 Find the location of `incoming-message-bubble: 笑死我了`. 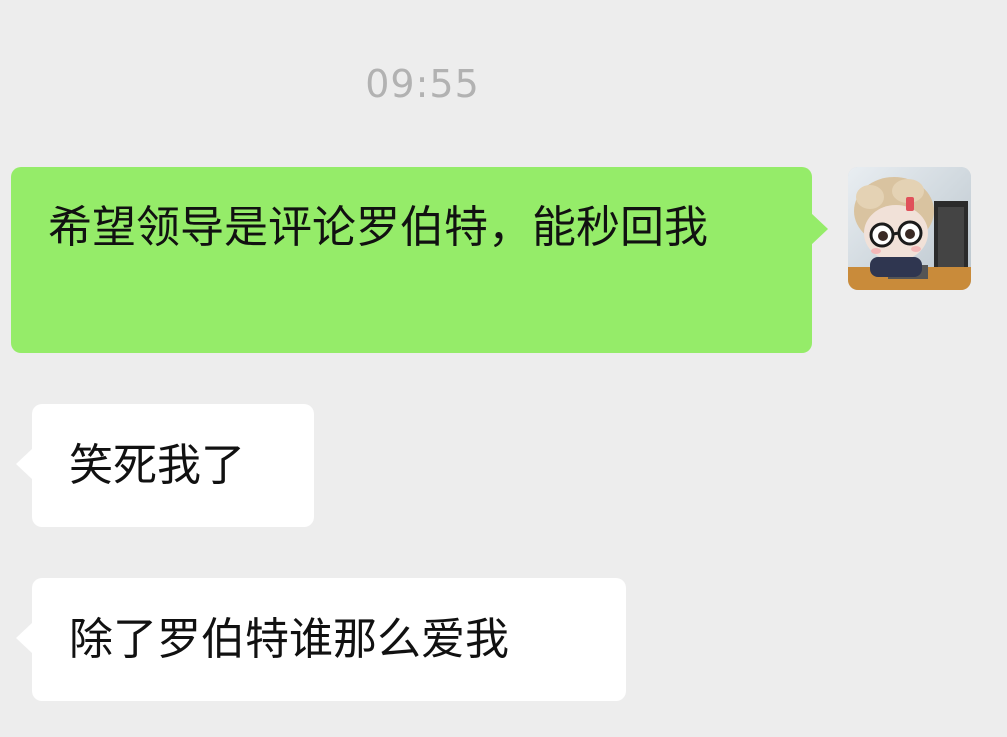

incoming-message-bubble: 笑死我了 is located at coordinates (165, 465).